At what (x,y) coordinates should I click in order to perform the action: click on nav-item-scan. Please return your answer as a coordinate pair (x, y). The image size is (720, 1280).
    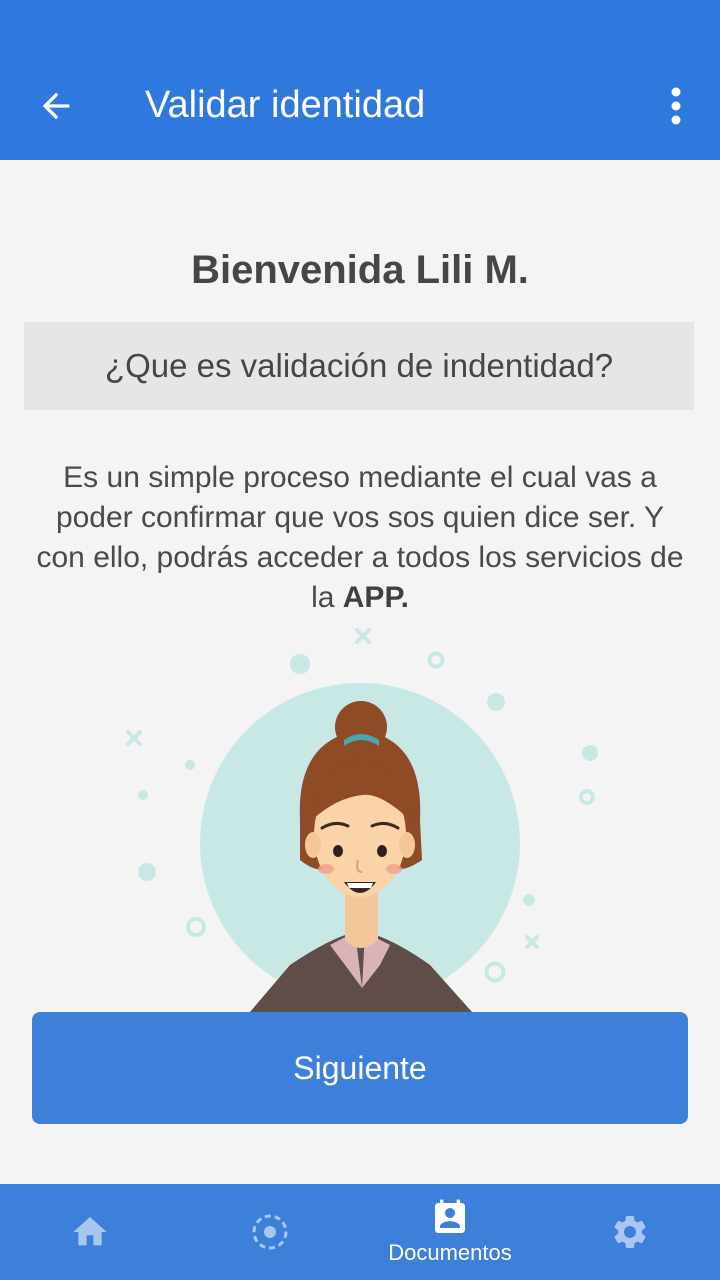
    Looking at the image, I should click on (270, 1232).